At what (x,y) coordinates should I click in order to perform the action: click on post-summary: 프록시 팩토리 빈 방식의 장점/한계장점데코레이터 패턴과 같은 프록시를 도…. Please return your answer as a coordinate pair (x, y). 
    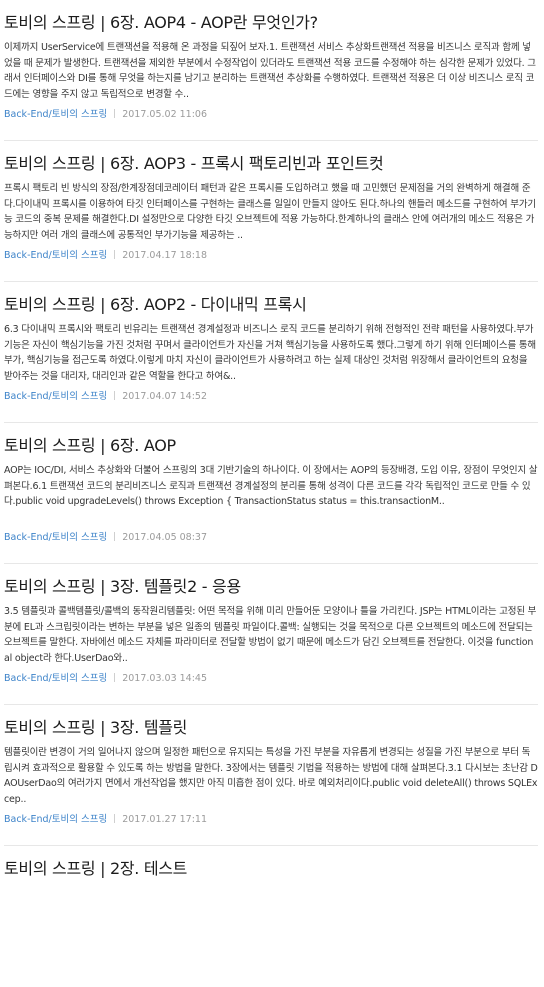
    Looking at the image, I should click on (271, 212).